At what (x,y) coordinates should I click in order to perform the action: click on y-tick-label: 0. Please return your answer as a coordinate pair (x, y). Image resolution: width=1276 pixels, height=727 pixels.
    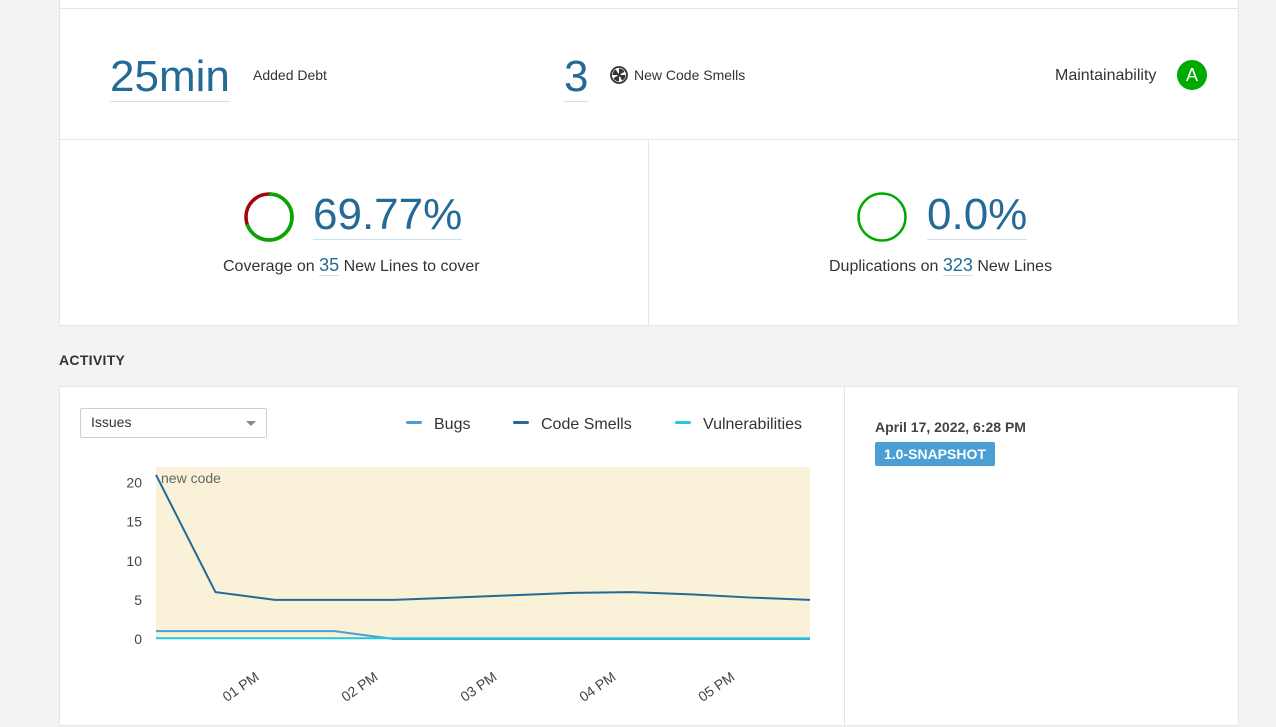
    Looking at the image, I should click on (138, 639).